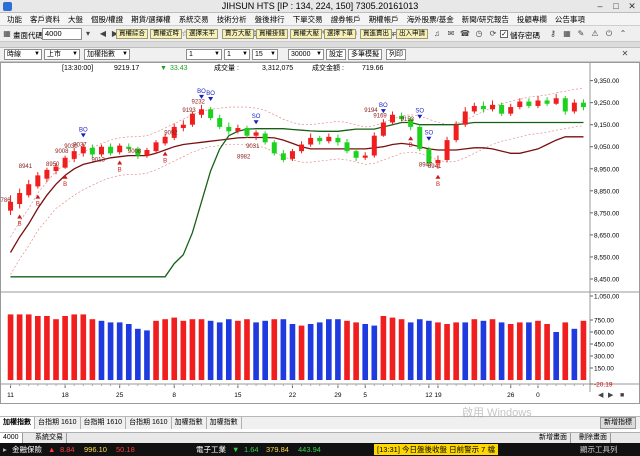 This screenshot has height=456, width=640. Describe the element at coordinates (600, 6) in the screenshot. I see `minimize-icon: –` at that location.